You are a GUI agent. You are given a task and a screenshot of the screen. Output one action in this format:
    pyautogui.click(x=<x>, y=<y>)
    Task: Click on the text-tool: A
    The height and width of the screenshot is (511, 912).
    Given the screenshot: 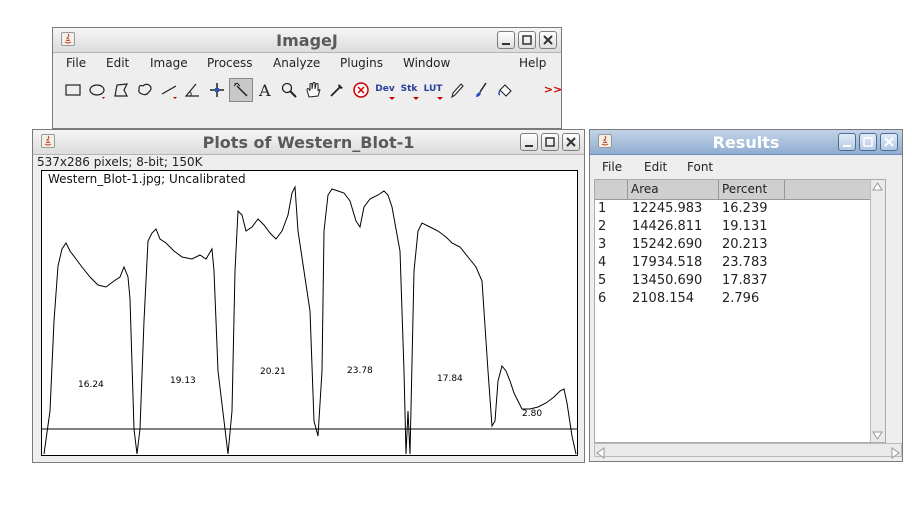 What is the action you would take?
    pyautogui.click(x=265, y=90)
    